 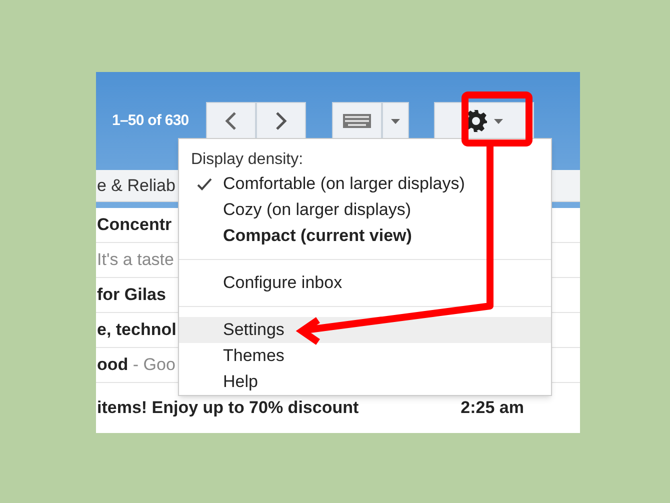 What do you see at coordinates (228, 408) in the screenshot?
I see `message-subject: items! Enjoy up to 70% discount` at bounding box center [228, 408].